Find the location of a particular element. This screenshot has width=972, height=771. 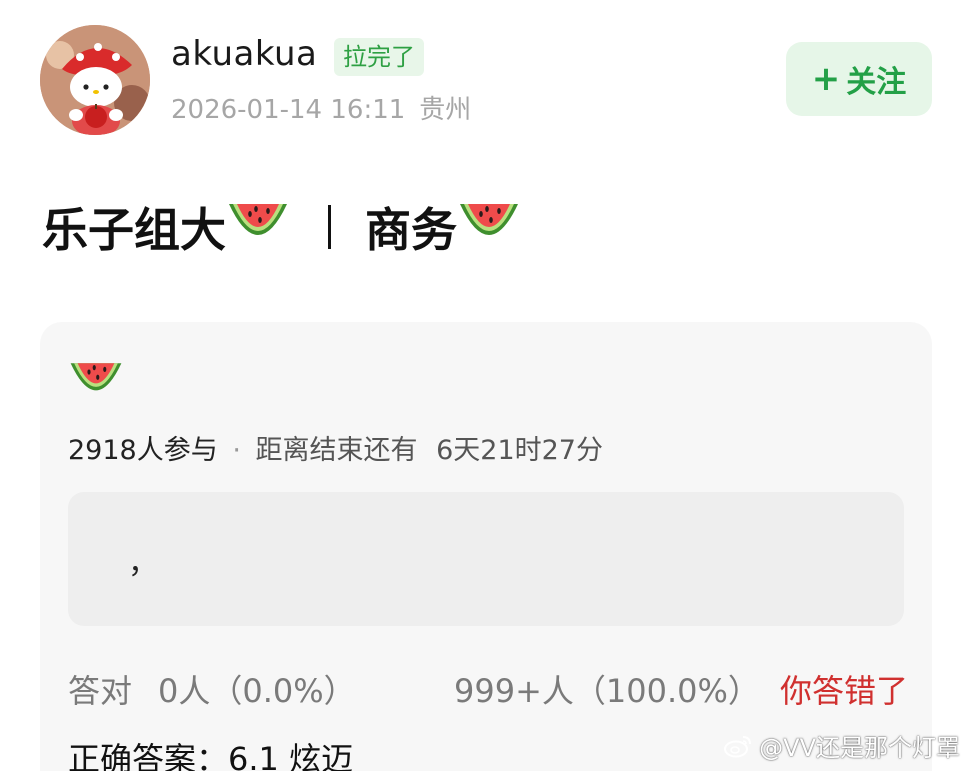

post-meta: 2026-01-14 16:11 贵州 is located at coordinates (321, 107).